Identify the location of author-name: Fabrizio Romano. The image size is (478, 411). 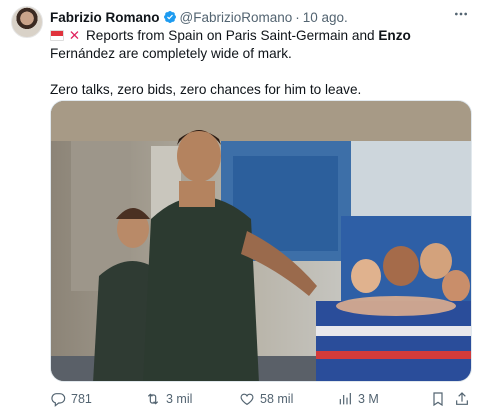
(105, 17).